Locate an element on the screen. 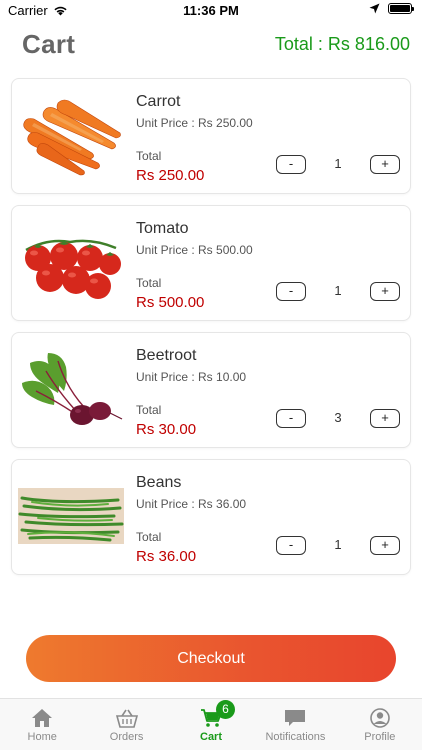 This screenshot has width=422, height=750. page-title: Cart is located at coordinates (49, 44).